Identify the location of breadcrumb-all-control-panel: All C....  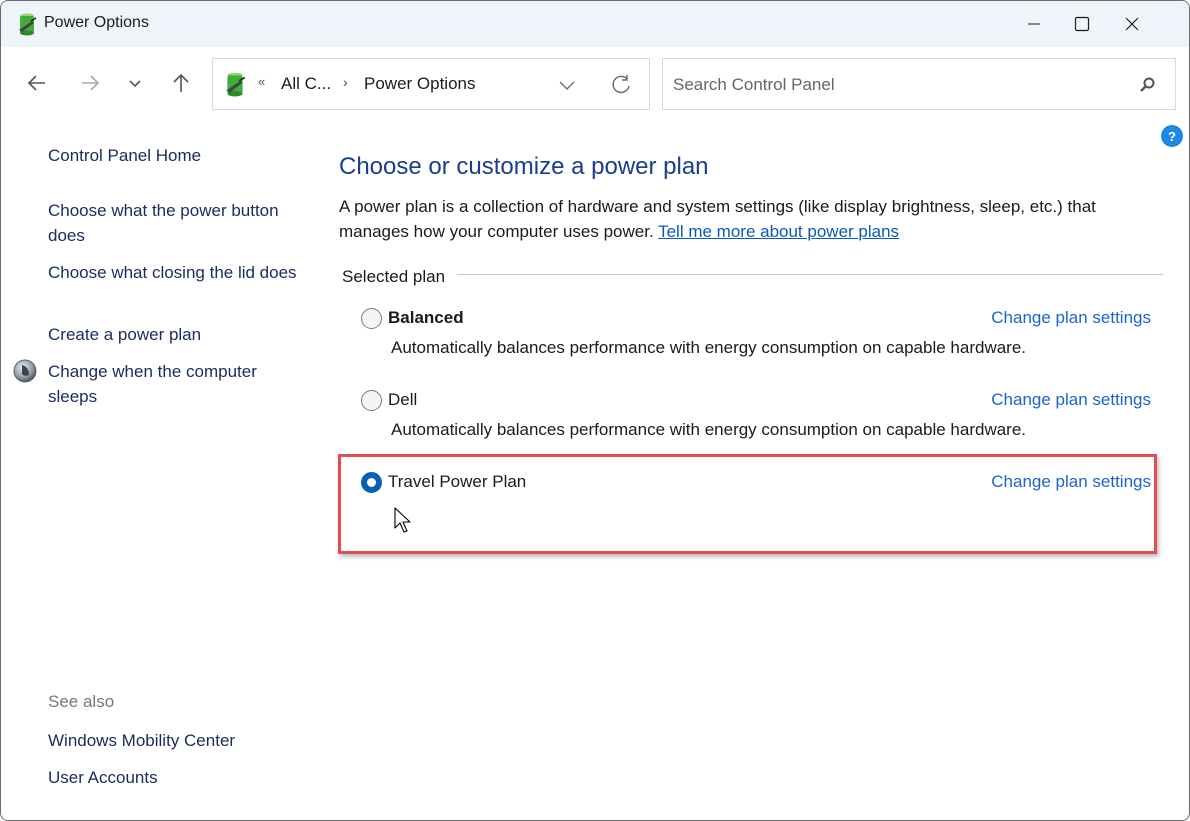
(306, 84).